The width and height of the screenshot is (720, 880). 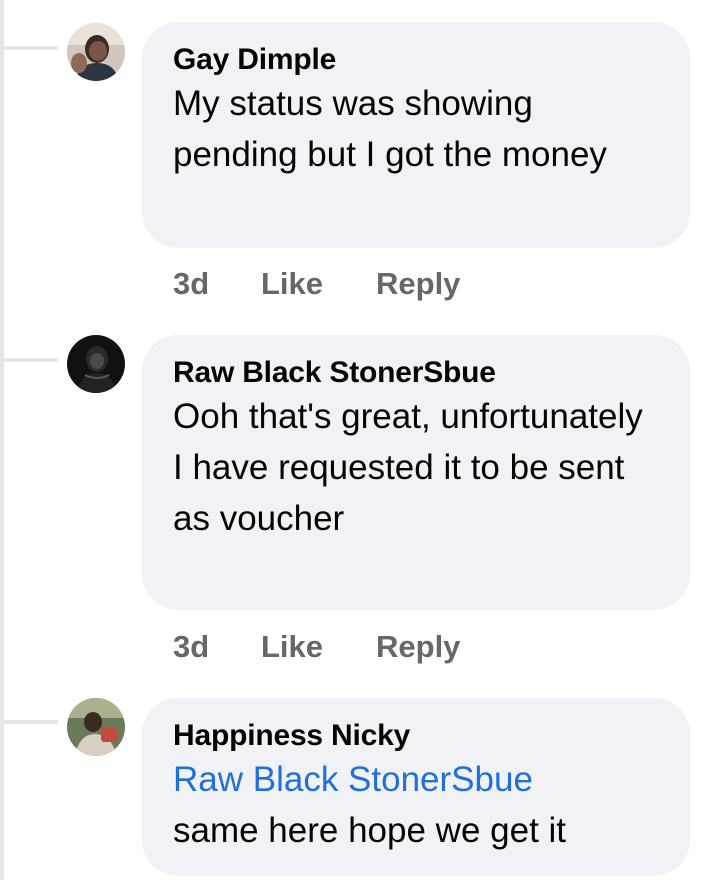 I want to click on comment-author: Gay Dimple, so click(x=419, y=60).